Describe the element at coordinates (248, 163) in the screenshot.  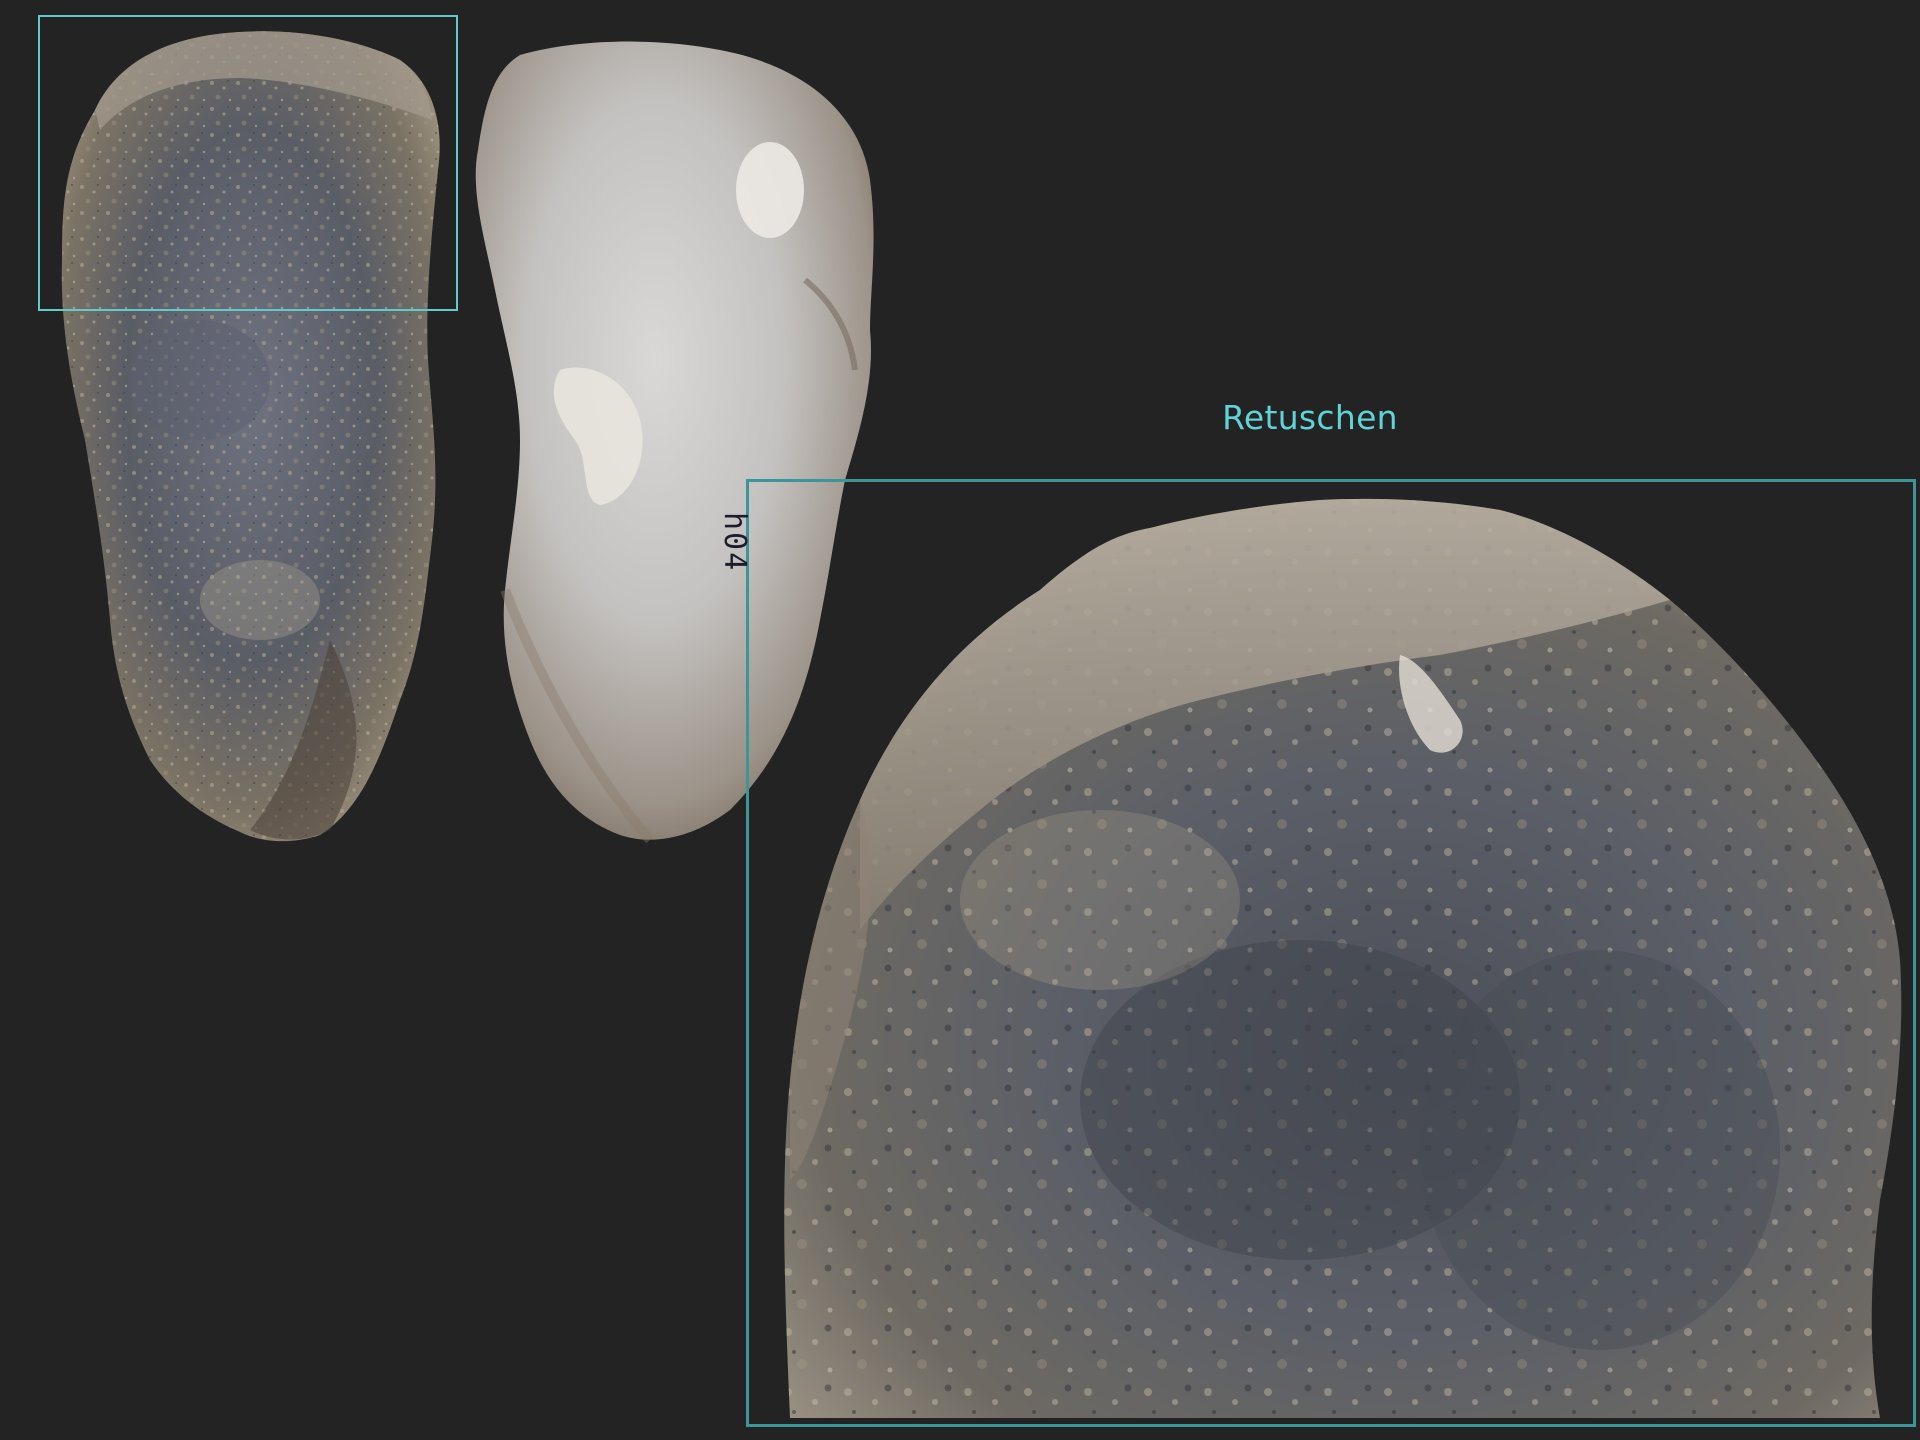
I see `detail-region-marker` at that location.